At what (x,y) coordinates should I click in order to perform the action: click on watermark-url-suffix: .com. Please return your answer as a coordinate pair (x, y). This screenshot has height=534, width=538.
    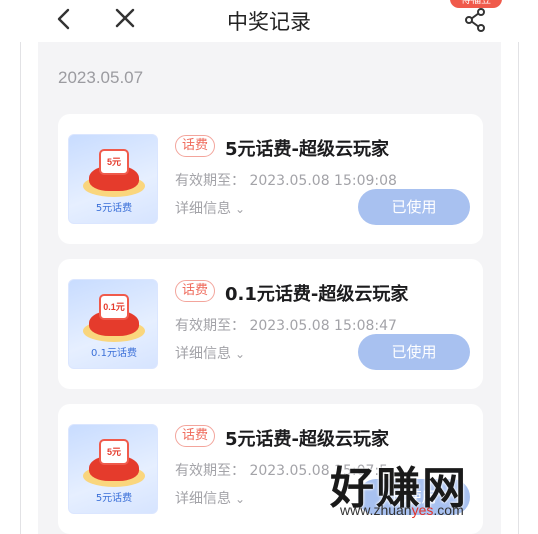
    Looking at the image, I should click on (448, 510).